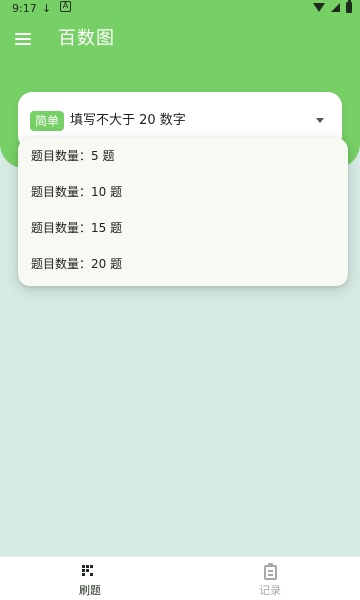  What do you see at coordinates (65, 6) in the screenshot?
I see `app-notification-icon: A` at bounding box center [65, 6].